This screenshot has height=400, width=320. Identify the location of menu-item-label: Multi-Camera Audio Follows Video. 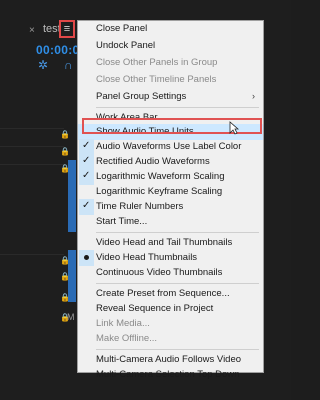
(169, 359).